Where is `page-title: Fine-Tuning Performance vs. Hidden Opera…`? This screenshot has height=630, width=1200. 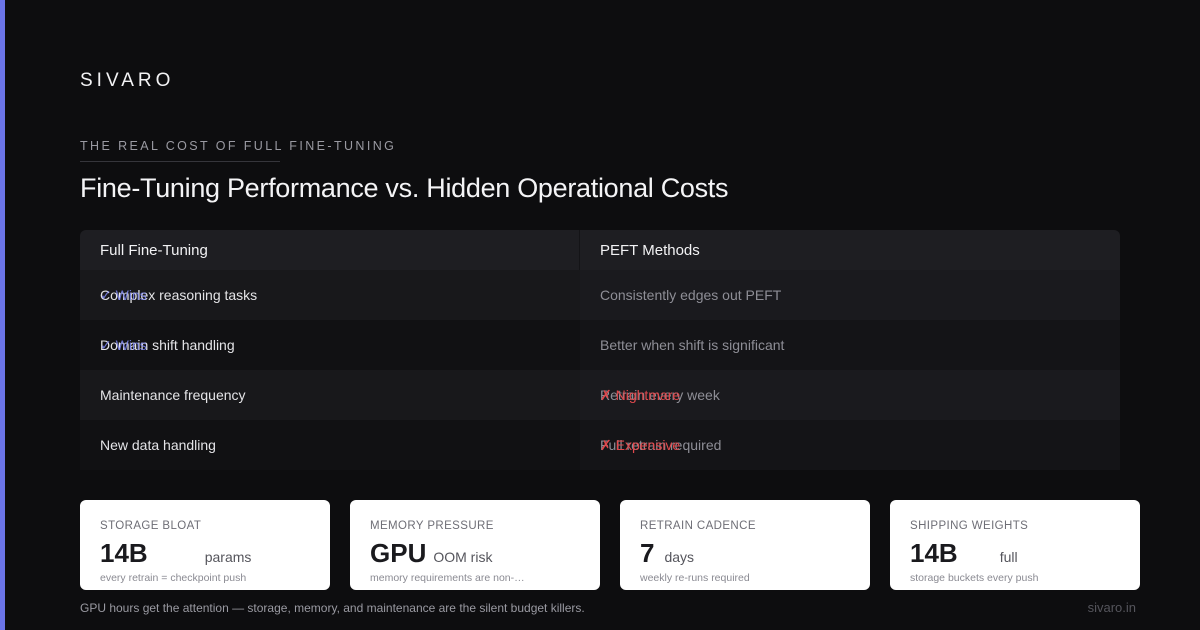
page-title: Fine-Tuning Performance vs. Hidden Opera… is located at coordinates (404, 188).